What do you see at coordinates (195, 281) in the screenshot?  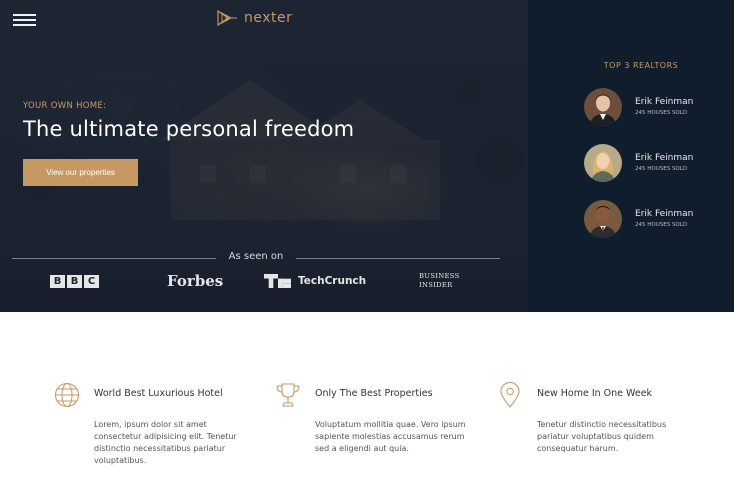 I see `forbes-logo: Forbes` at bounding box center [195, 281].